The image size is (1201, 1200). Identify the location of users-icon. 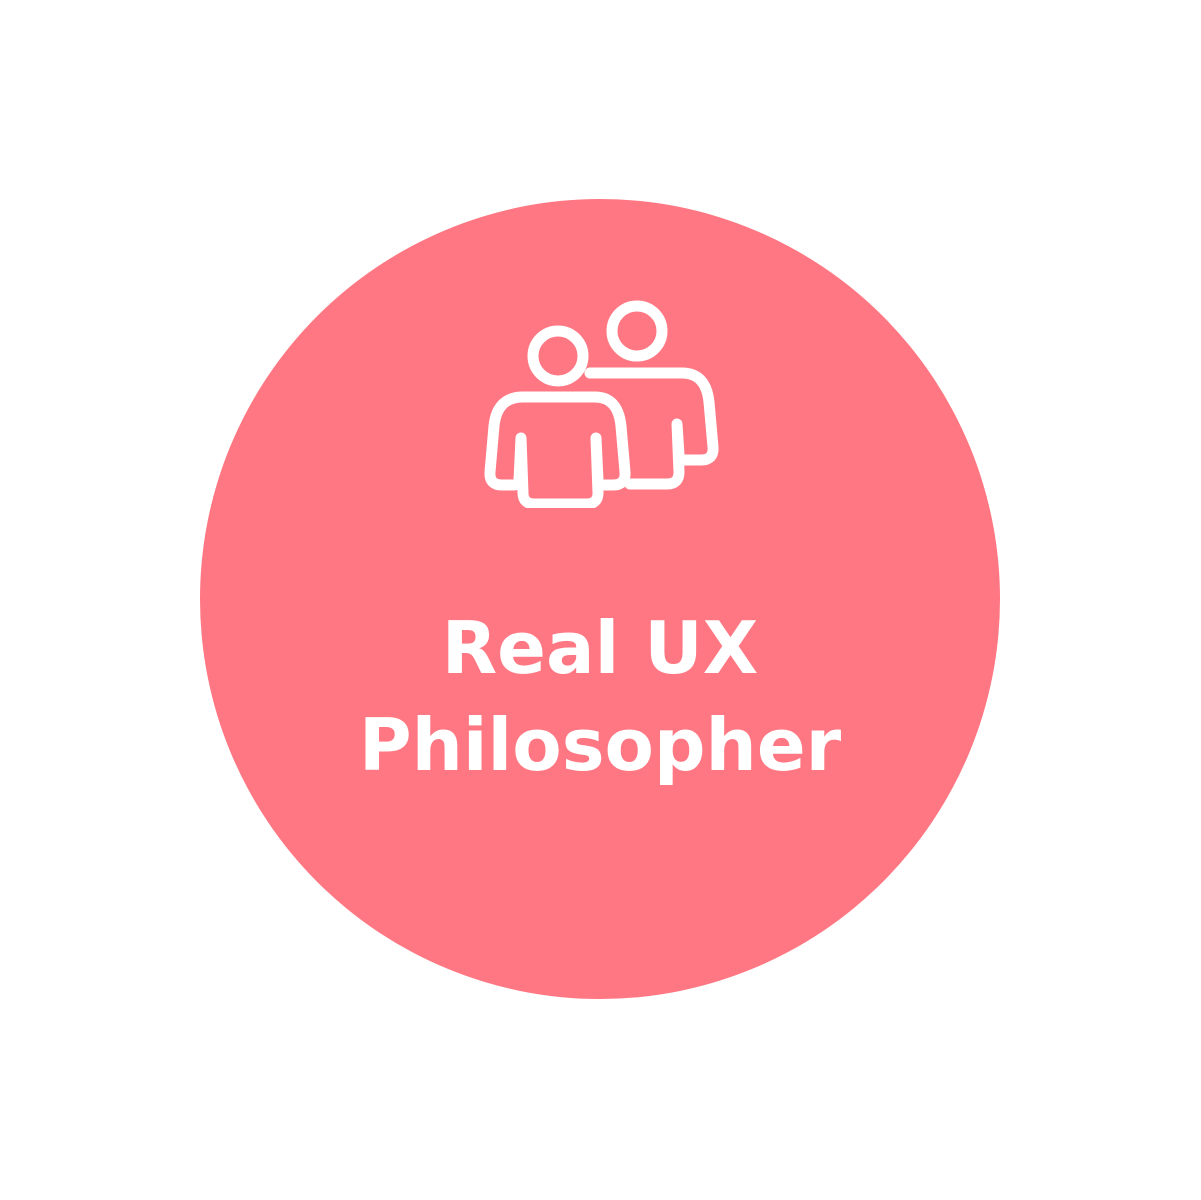
(601, 404).